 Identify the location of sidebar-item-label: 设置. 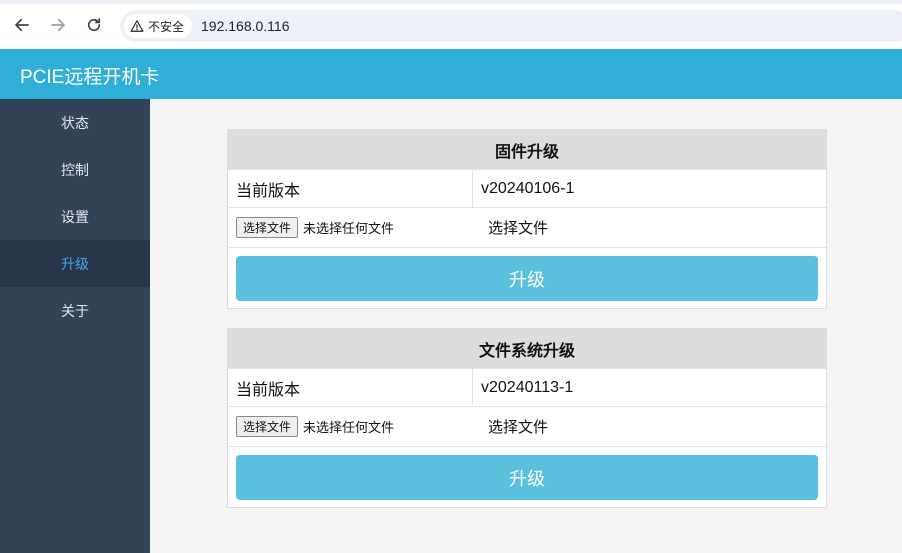
(75, 217).